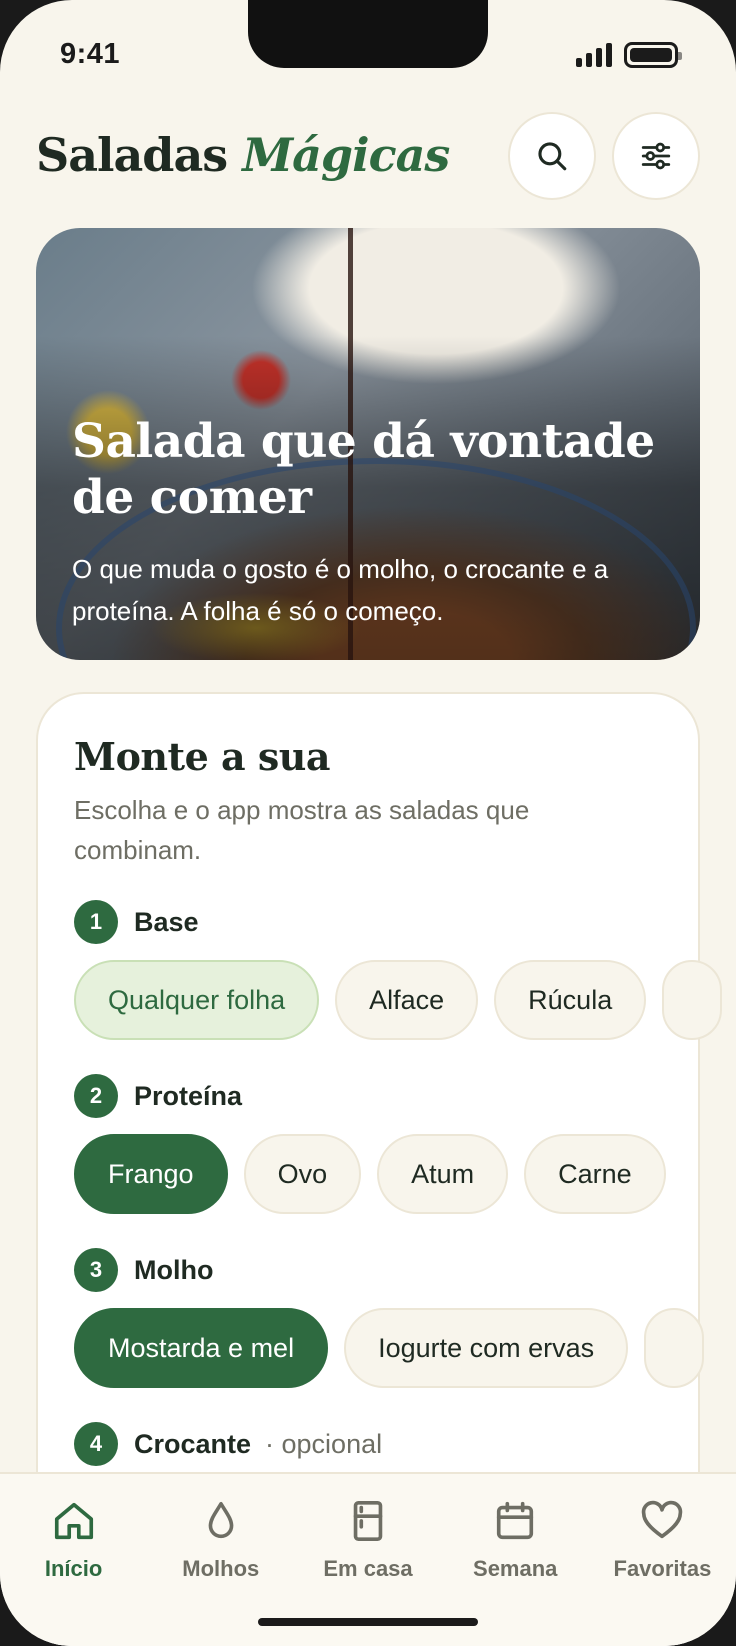  I want to click on builder-title: Monte a sua, so click(202, 756).